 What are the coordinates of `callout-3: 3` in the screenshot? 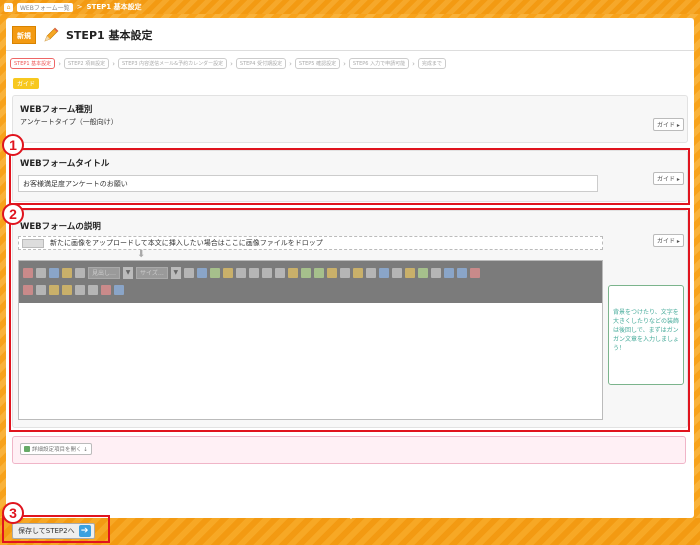 It's located at (13, 513).